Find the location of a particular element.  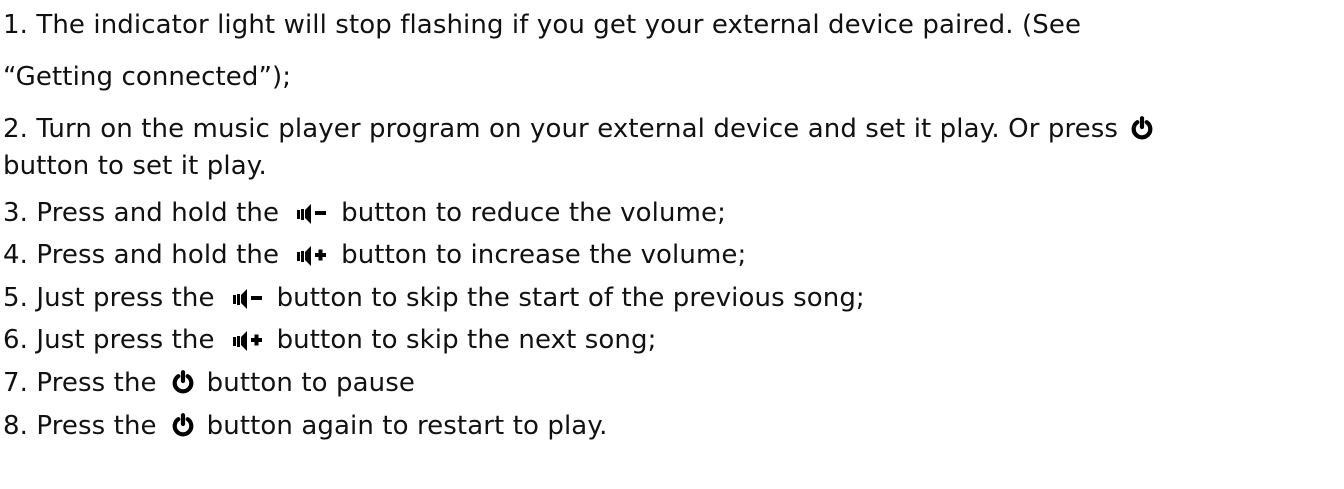

line-text: 7. Press the is located at coordinates (80, 383).